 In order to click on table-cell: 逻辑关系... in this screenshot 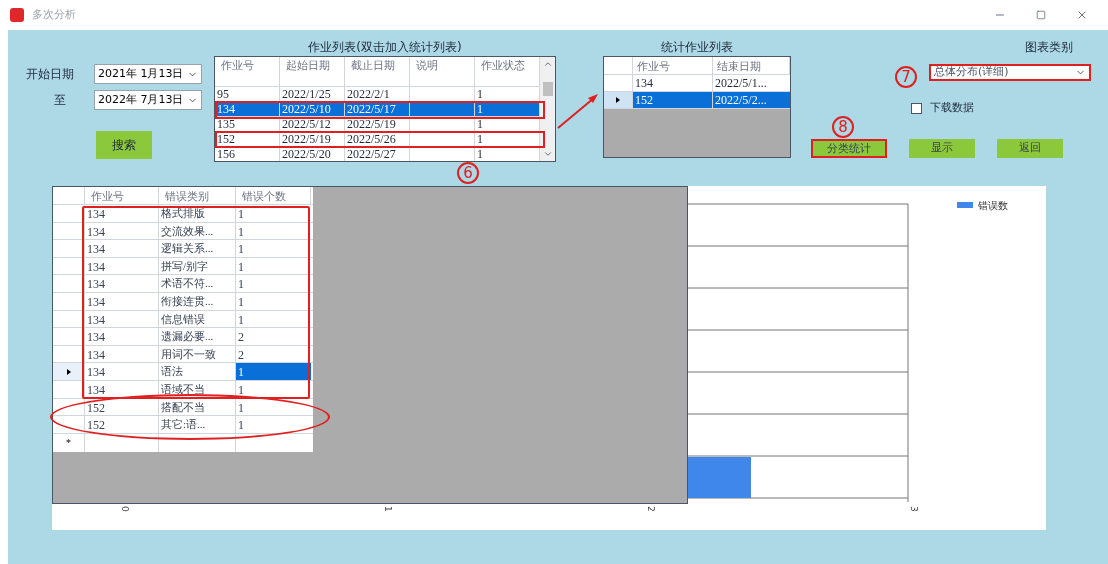, I will do `click(197, 248)`.